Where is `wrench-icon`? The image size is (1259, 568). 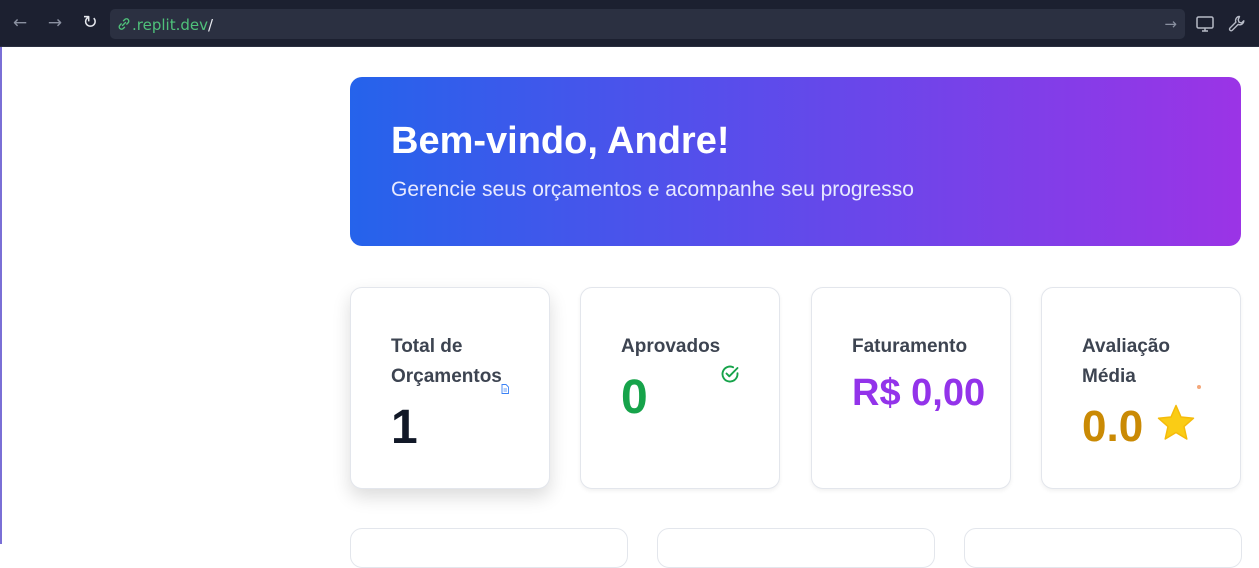 wrench-icon is located at coordinates (1237, 24).